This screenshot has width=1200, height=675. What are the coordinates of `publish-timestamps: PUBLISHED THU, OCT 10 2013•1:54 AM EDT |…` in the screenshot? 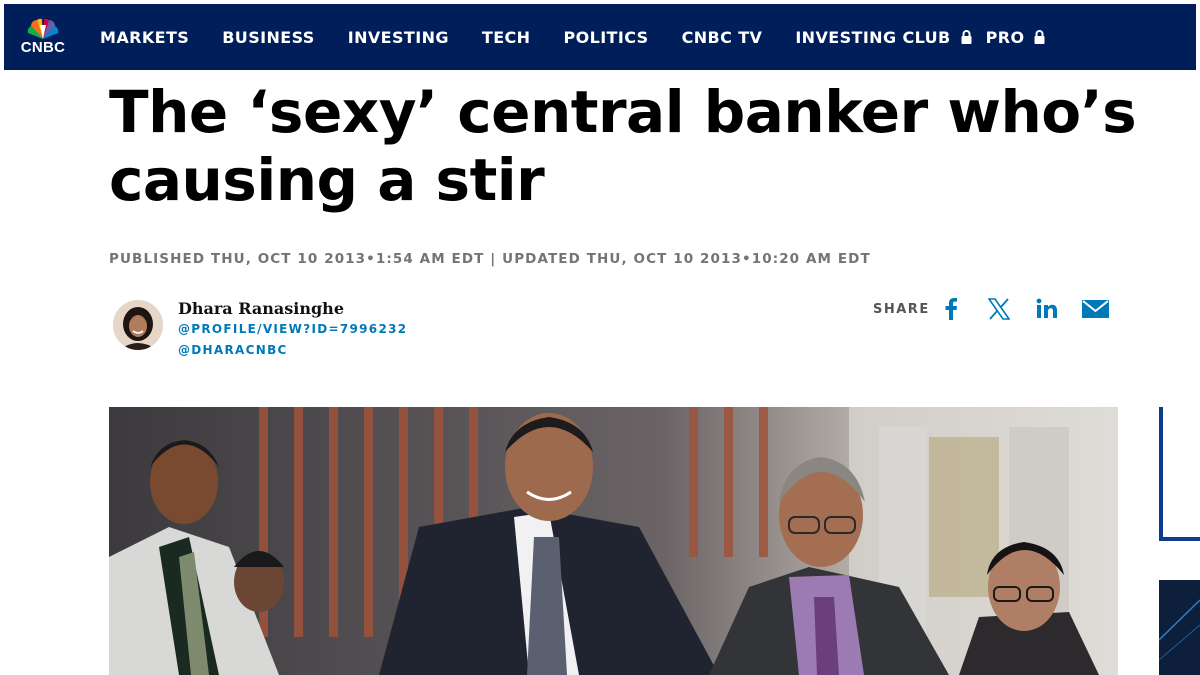 It's located at (490, 259).